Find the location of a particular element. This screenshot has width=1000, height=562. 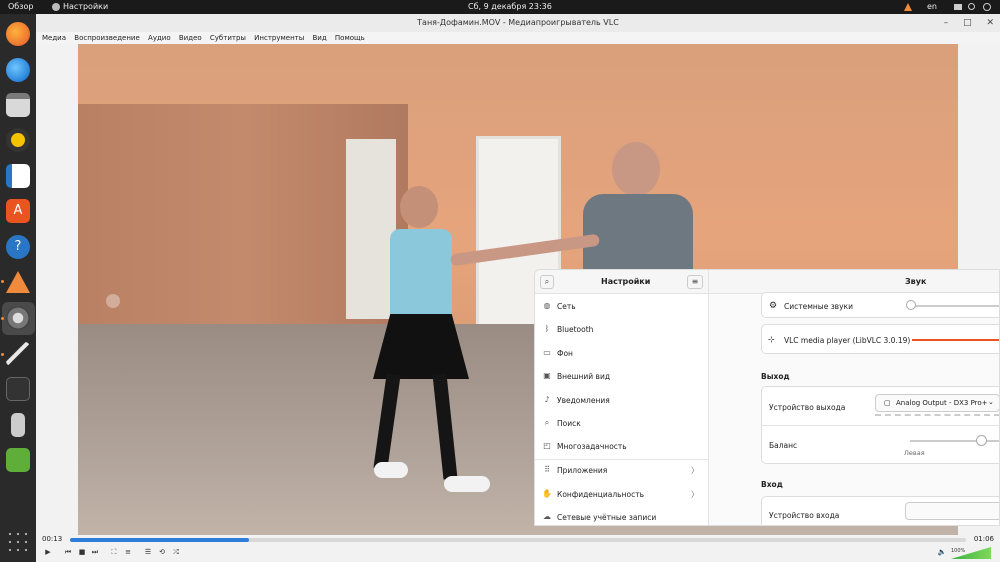

usb-drive-icon is located at coordinates (18, 425).